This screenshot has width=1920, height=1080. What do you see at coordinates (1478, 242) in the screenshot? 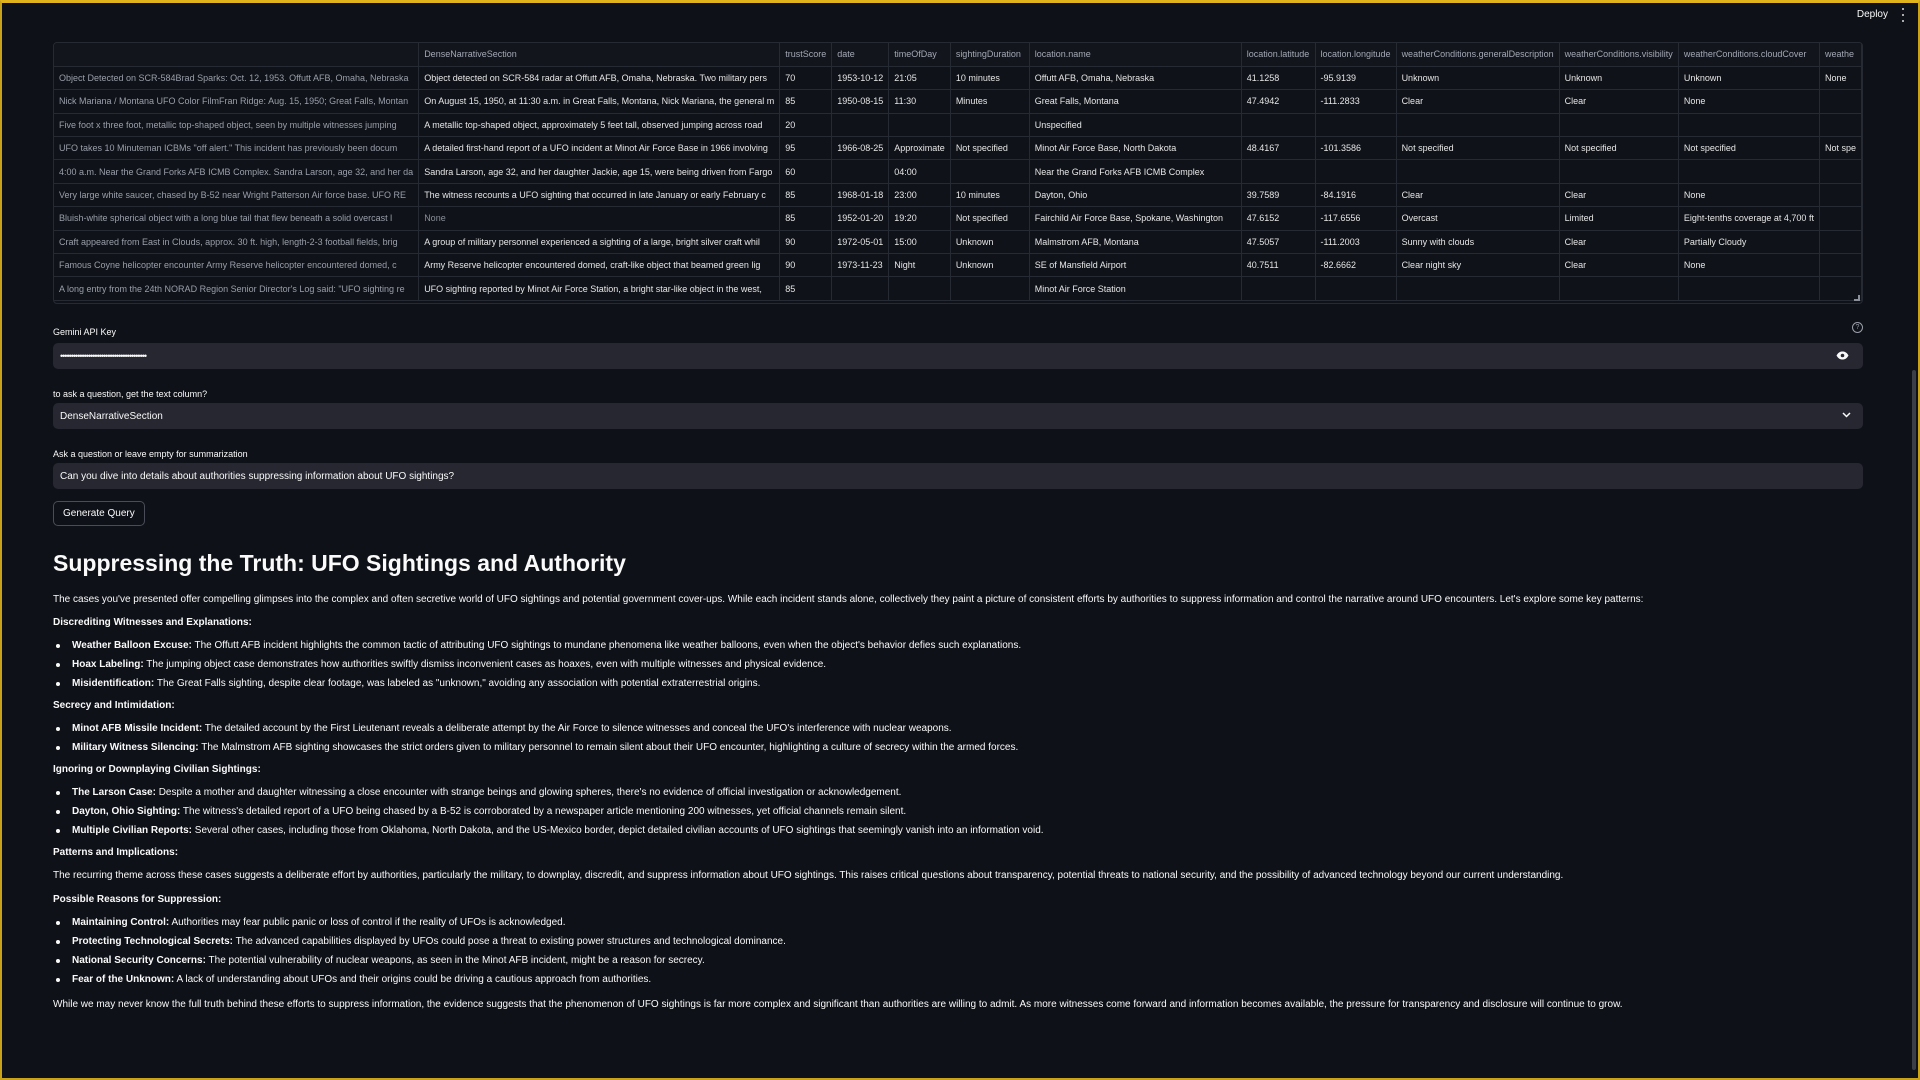
I see `table-cell: Sunny with clouds` at bounding box center [1478, 242].